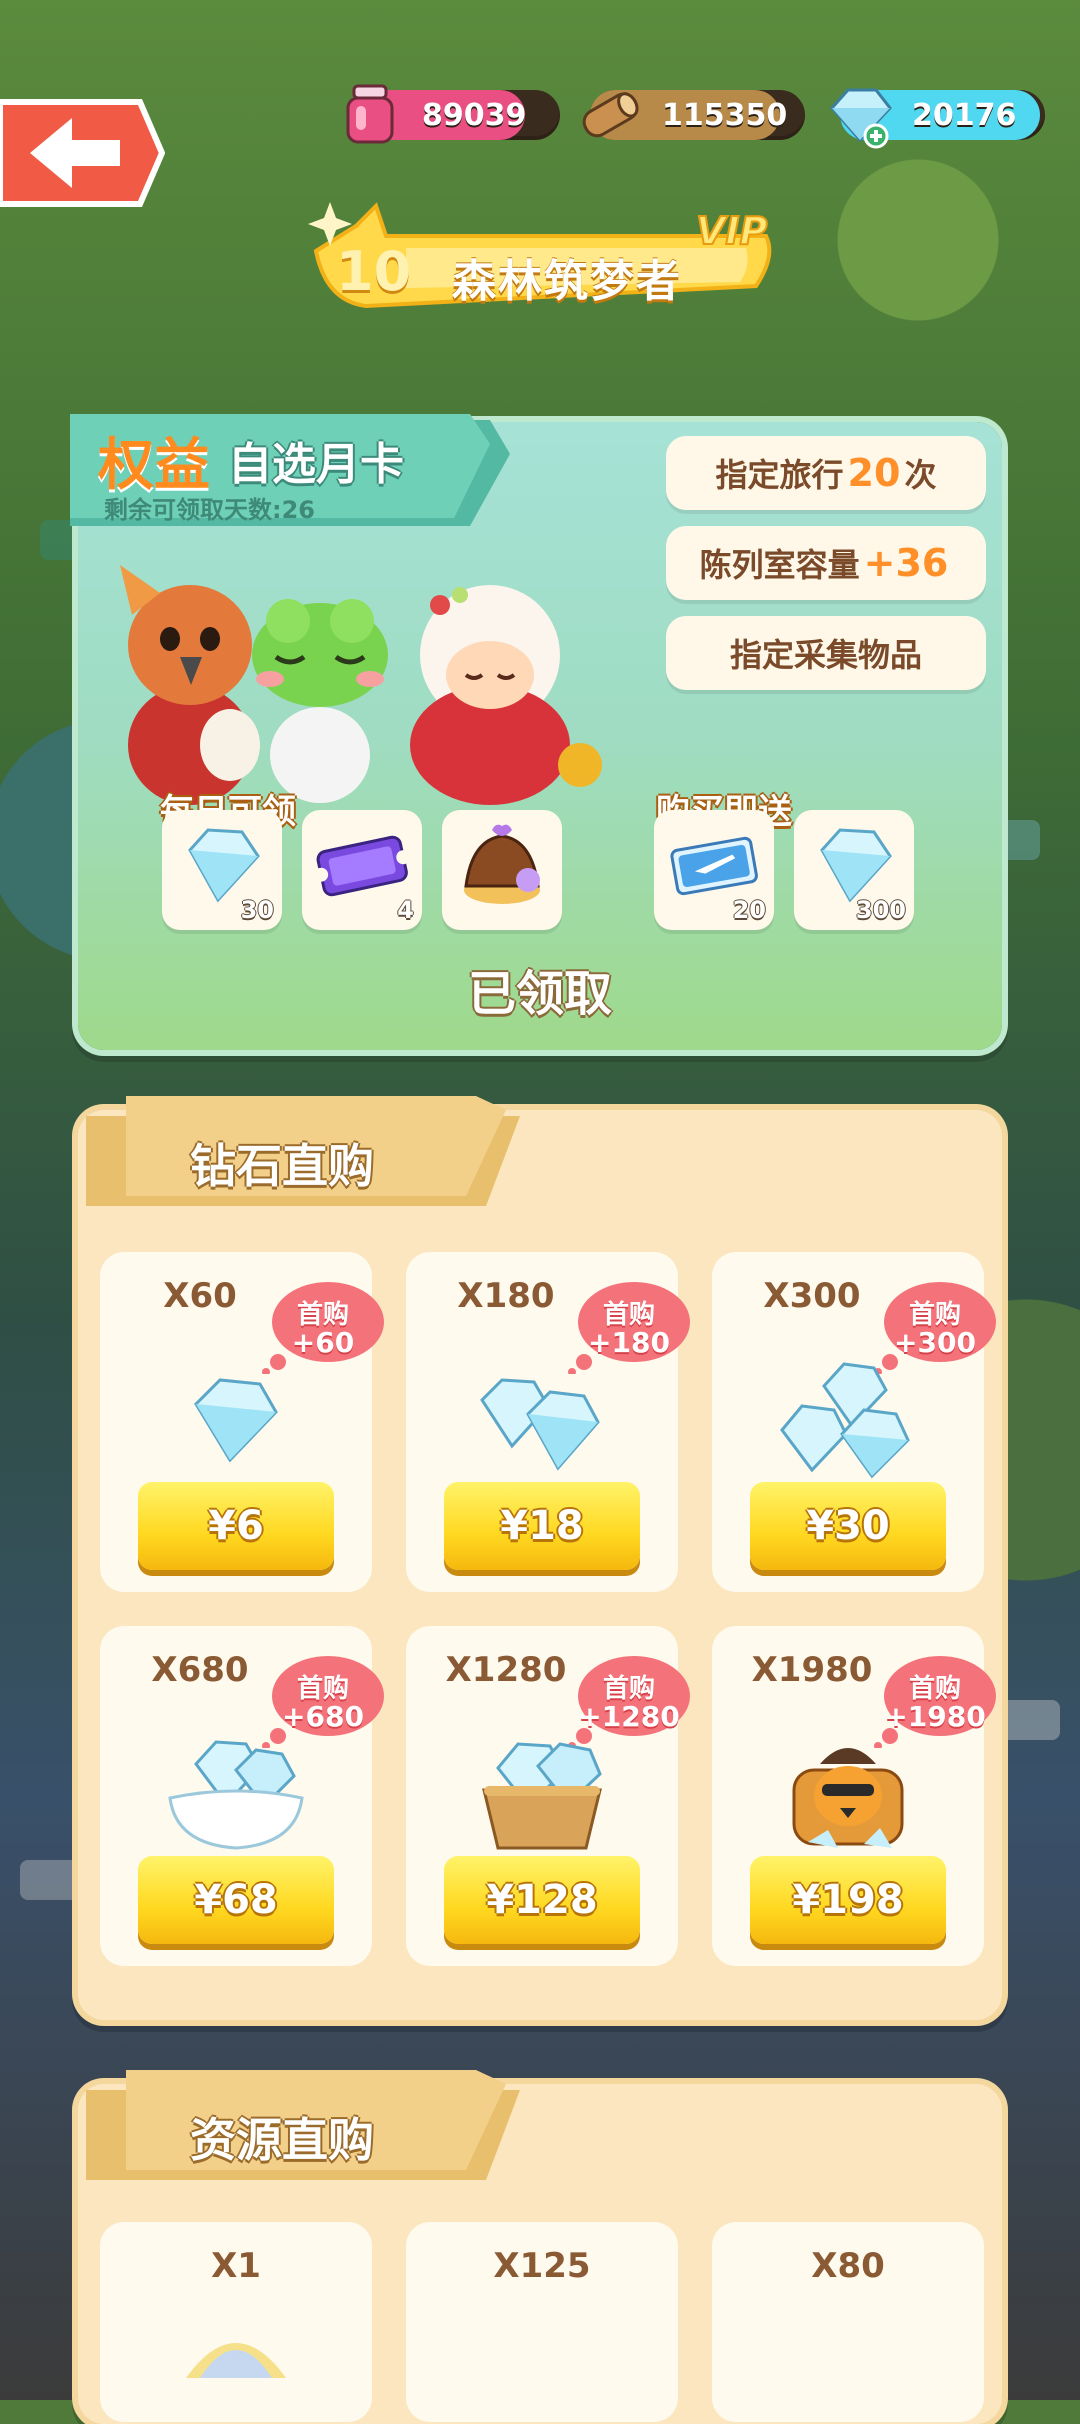 This screenshot has height=2424, width=1080. I want to click on resource-potion: 89039, so click(453, 114).